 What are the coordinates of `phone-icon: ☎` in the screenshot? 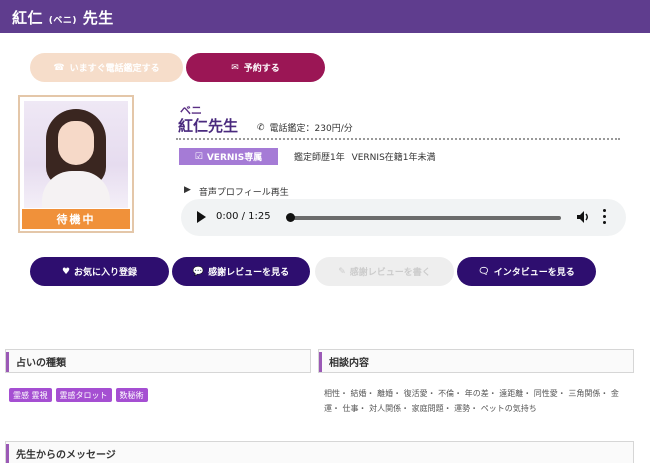 It's located at (59, 67).